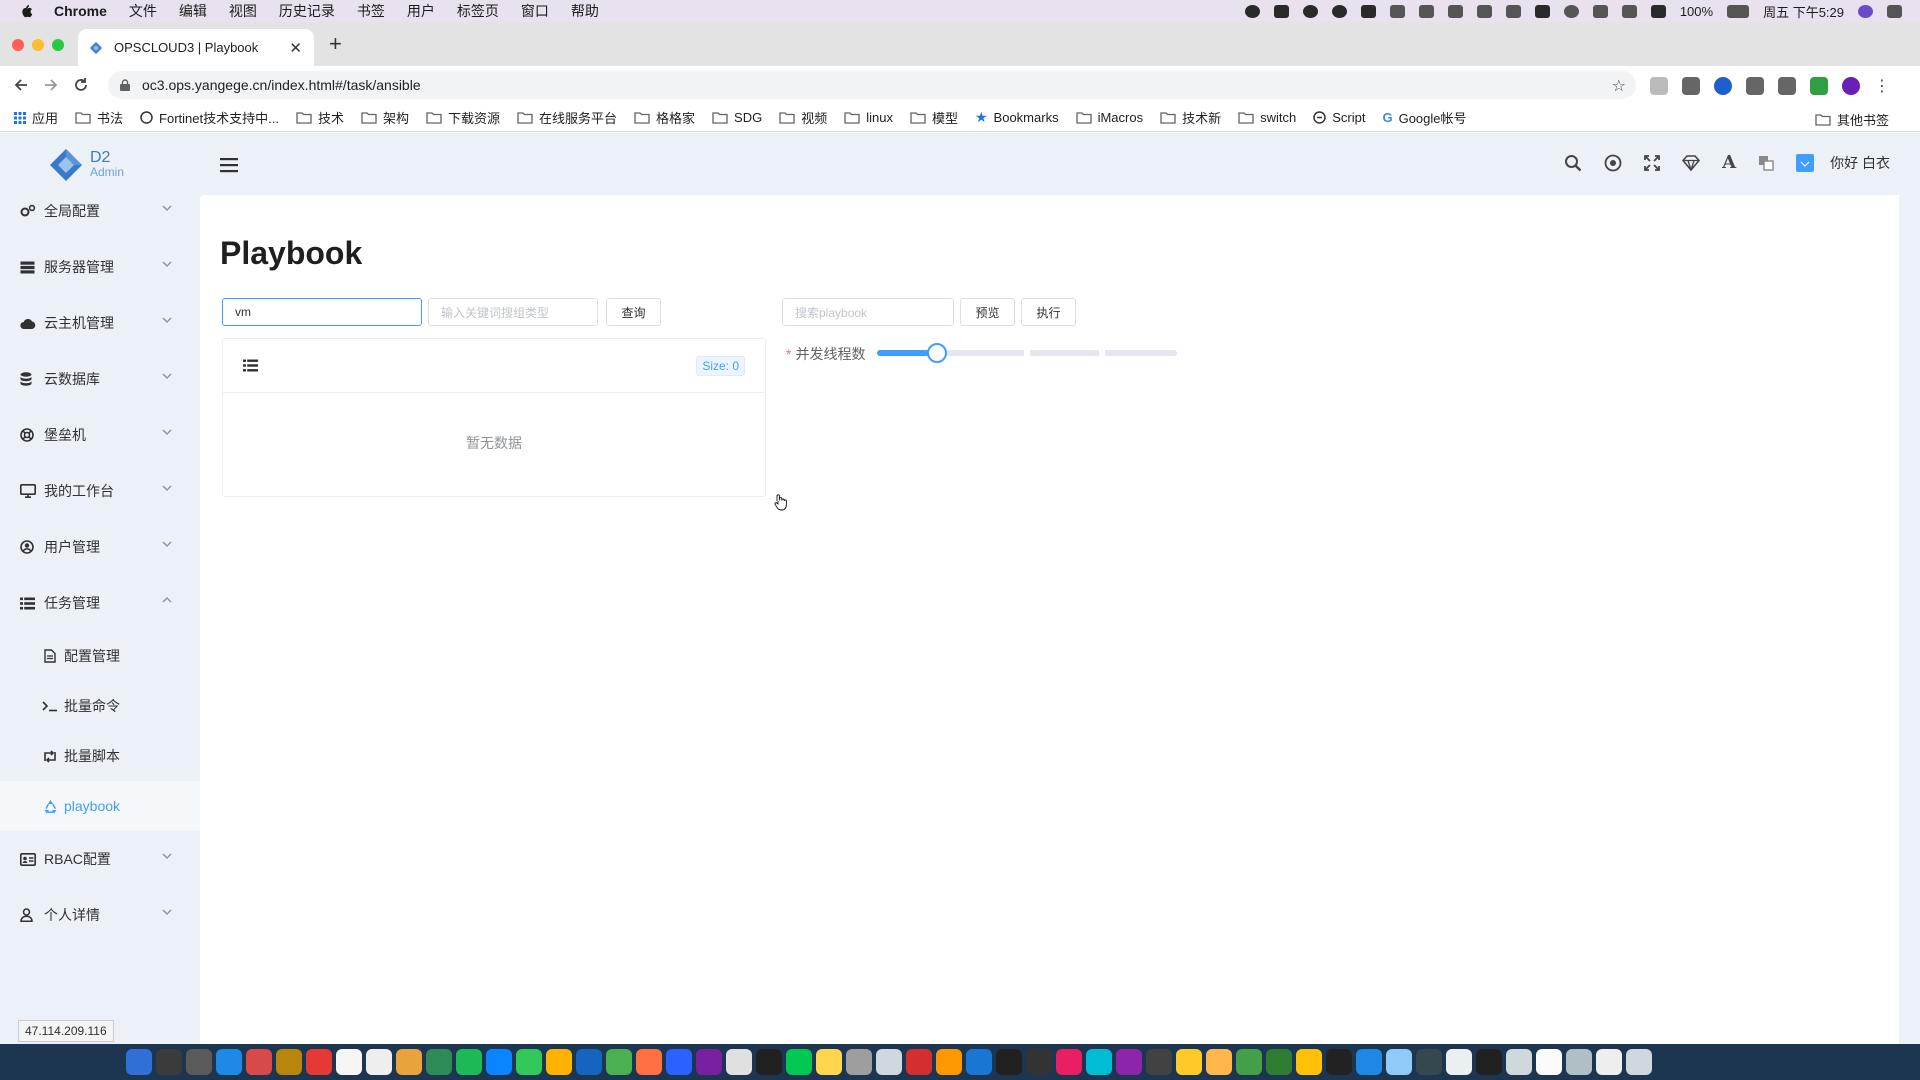 Image resolution: width=1920 pixels, height=1080 pixels. I want to click on forward-button, so click(51, 85).